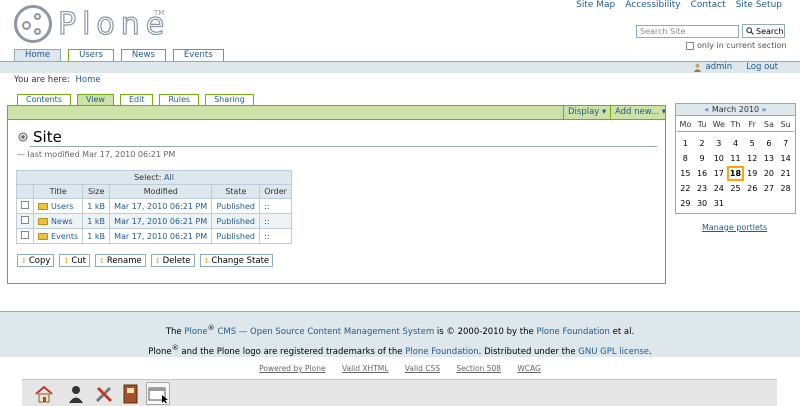 This screenshot has width=800, height=406. Describe the element at coordinates (441, 352) in the screenshot. I see `plone-foundation-link-2: Plone Foundation` at that location.